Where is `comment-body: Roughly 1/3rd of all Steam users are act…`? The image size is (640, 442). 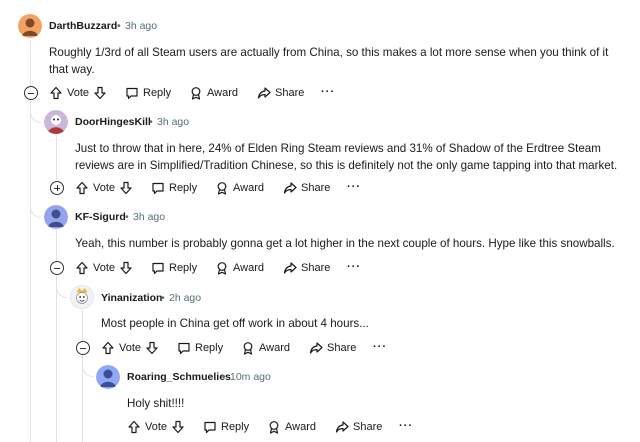
comment-body: Roughly 1/3rd of all Steam users are act… is located at coordinates (329, 61).